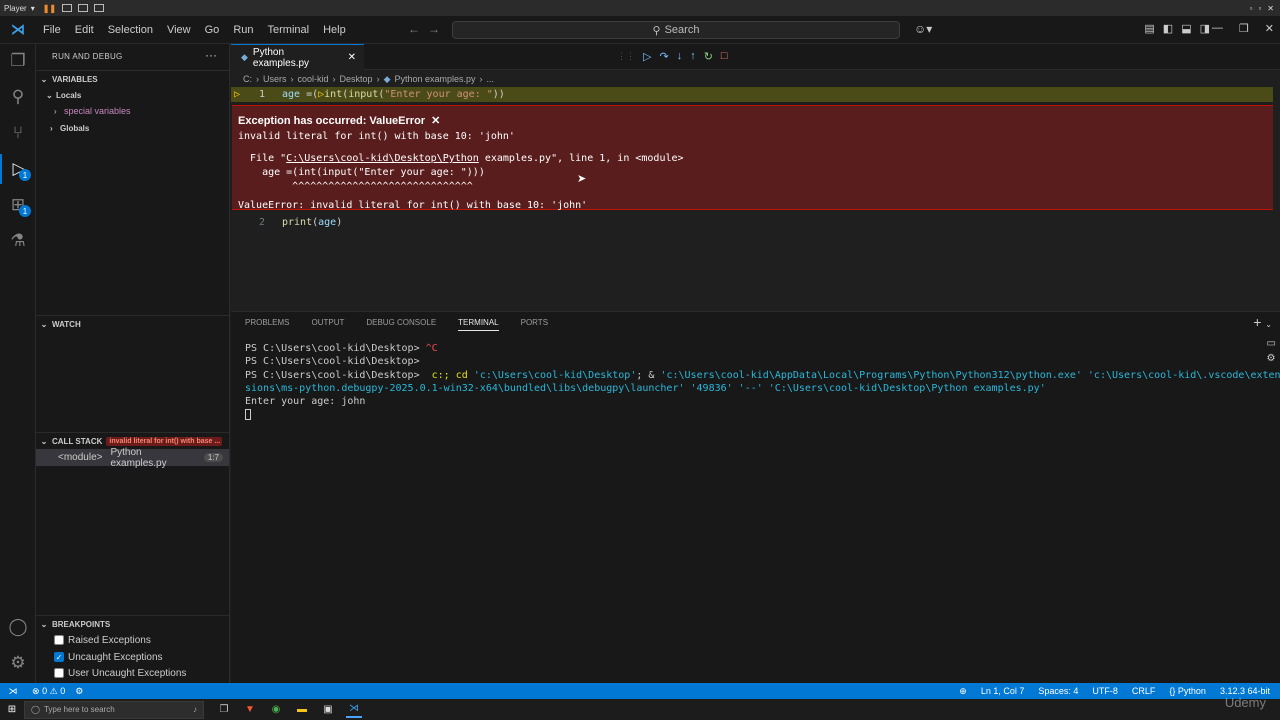 Image resolution: width=1280 pixels, height=720 pixels. Describe the element at coordinates (327, 324) in the screenshot. I see `tab-output: OUTPUT` at that location.